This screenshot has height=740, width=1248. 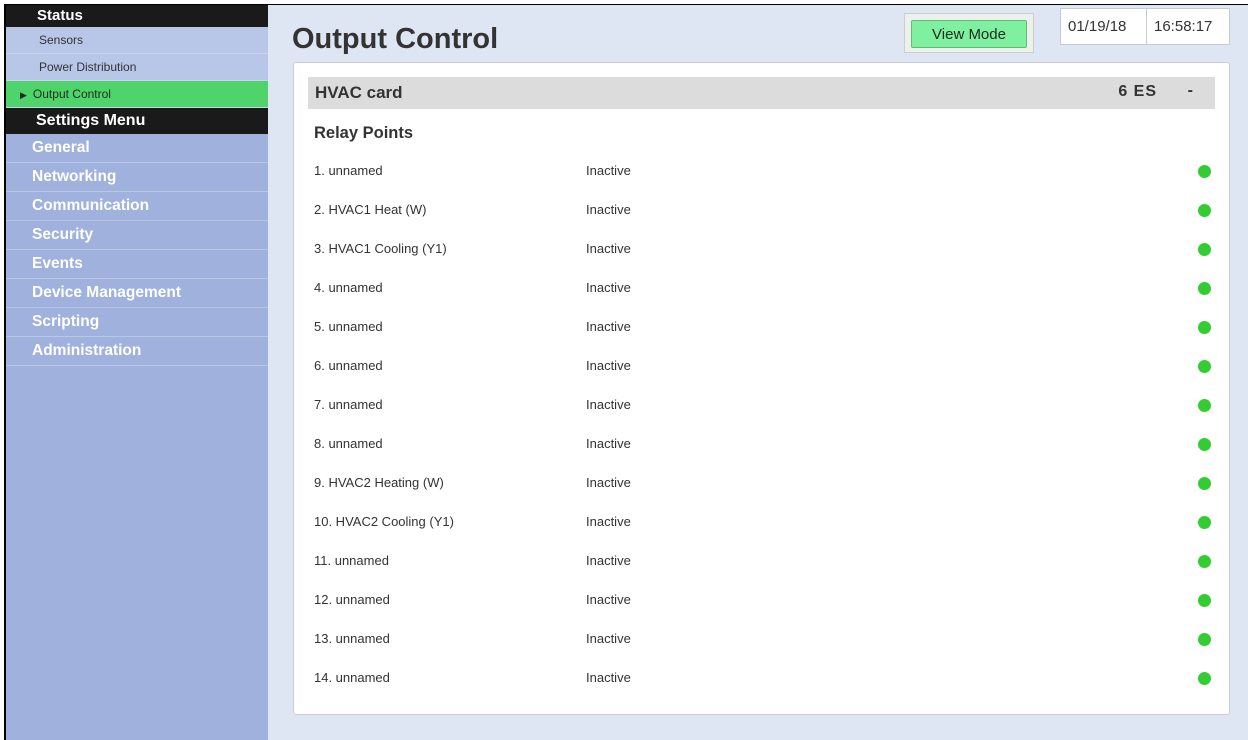 I want to click on sidebar-item-label: Output Control, so click(x=71, y=94).